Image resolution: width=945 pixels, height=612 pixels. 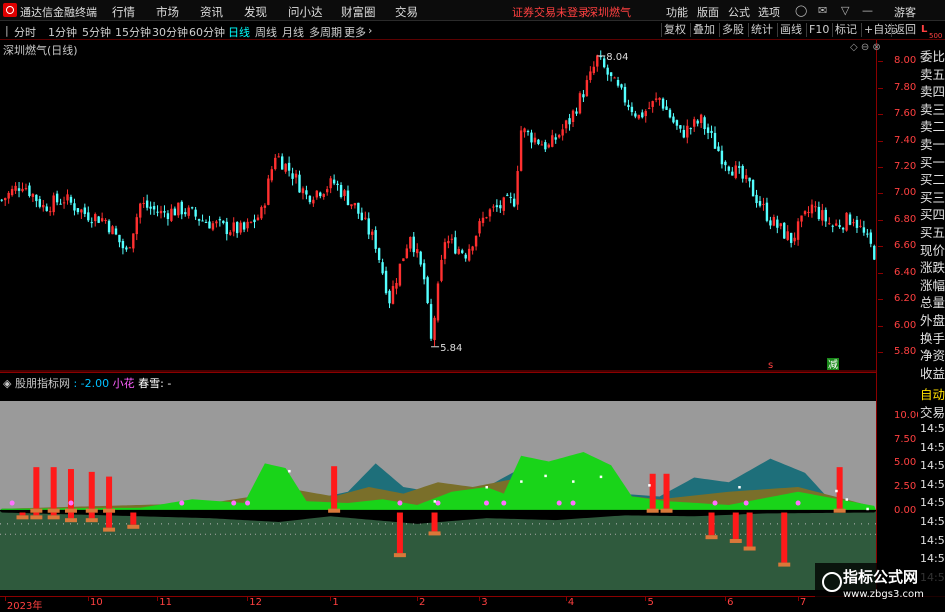 I want to click on chevron-right-icon: ›, so click(x=370, y=30).